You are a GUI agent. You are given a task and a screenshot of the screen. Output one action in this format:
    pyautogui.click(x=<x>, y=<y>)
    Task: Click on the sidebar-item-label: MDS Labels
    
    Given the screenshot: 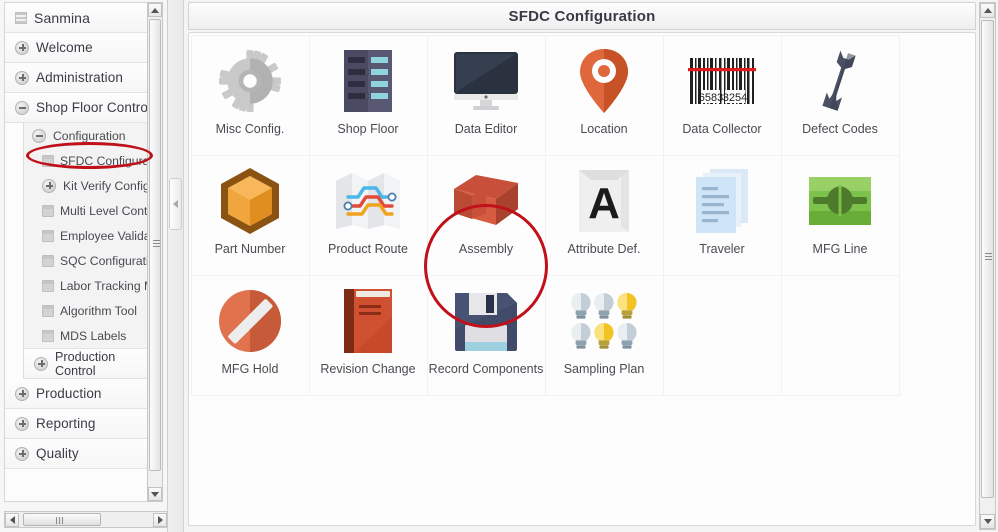 What is the action you would take?
    pyautogui.click(x=93, y=335)
    